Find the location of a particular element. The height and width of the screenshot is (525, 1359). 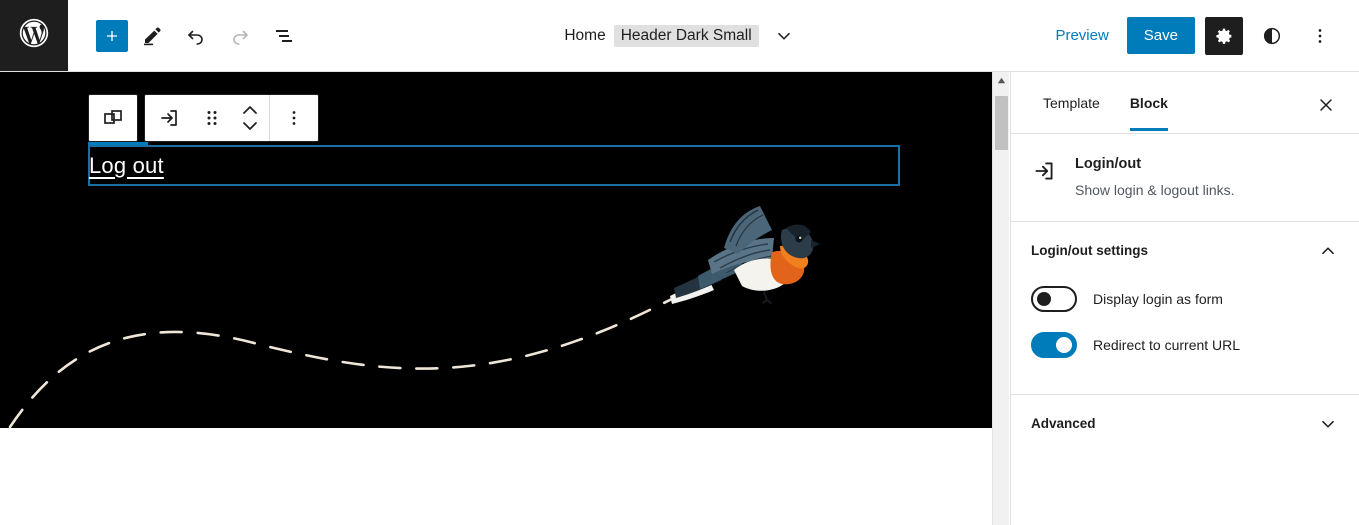

advanced-section-header: Advanced is located at coordinates (1185, 422).